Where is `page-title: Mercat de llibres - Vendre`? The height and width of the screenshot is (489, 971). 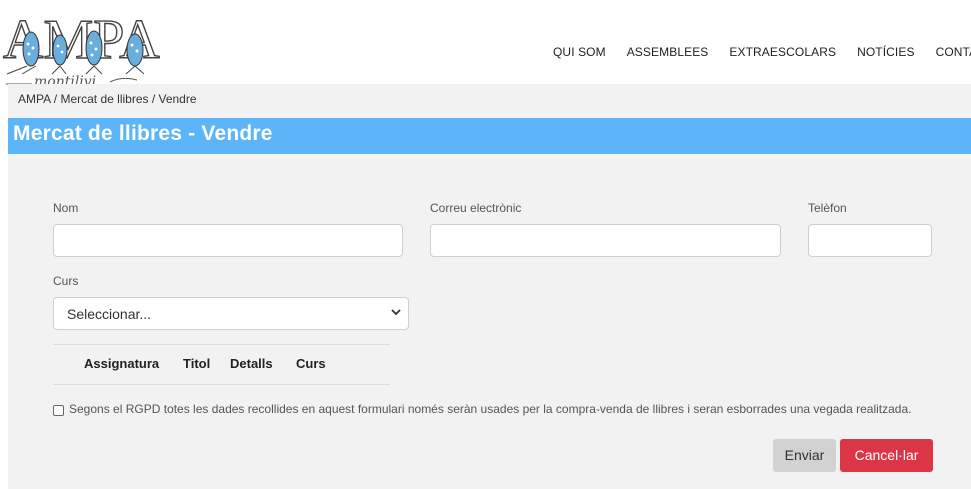 page-title: Mercat de llibres - Vendre is located at coordinates (143, 133).